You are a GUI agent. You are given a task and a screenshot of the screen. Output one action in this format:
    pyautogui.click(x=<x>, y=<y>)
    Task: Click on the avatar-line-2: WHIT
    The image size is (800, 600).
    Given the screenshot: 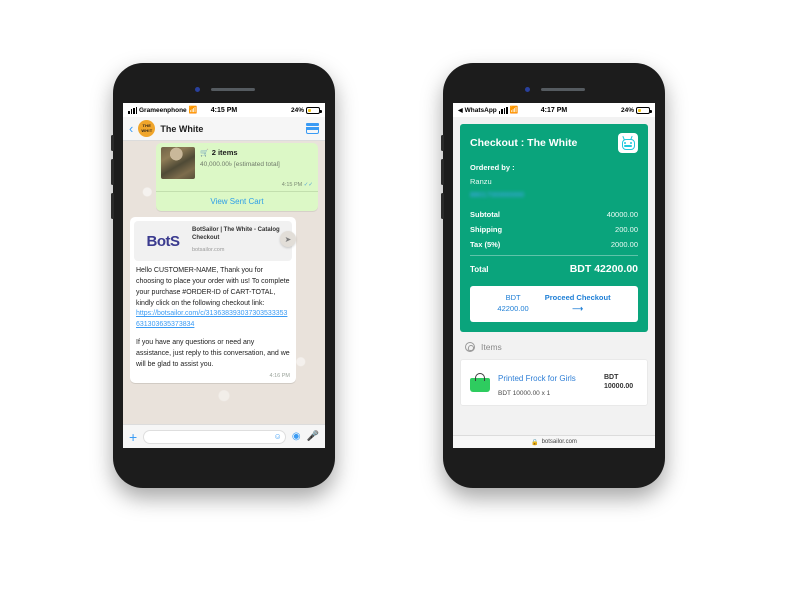 What is the action you would take?
    pyautogui.click(x=147, y=130)
    